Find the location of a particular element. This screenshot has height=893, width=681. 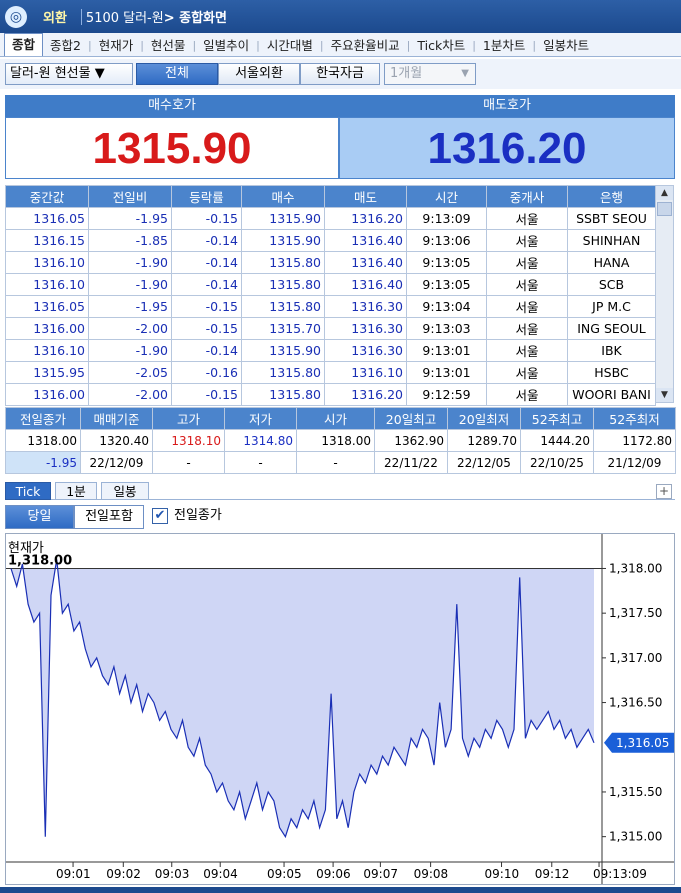

trades-scrollbar: ▲ ▼ is located at coordinates (664, 294).